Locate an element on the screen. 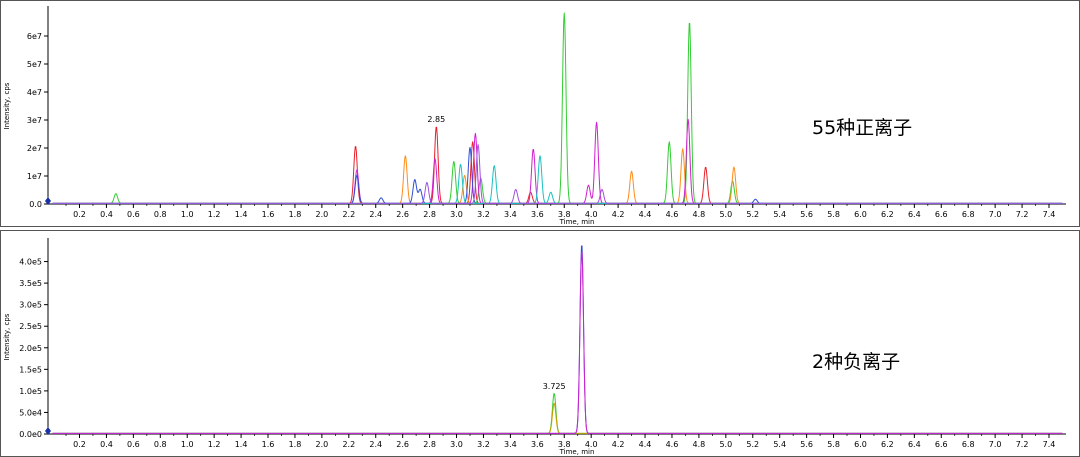  y-tick-label: 4e7 is located at coordinates (34, 92).